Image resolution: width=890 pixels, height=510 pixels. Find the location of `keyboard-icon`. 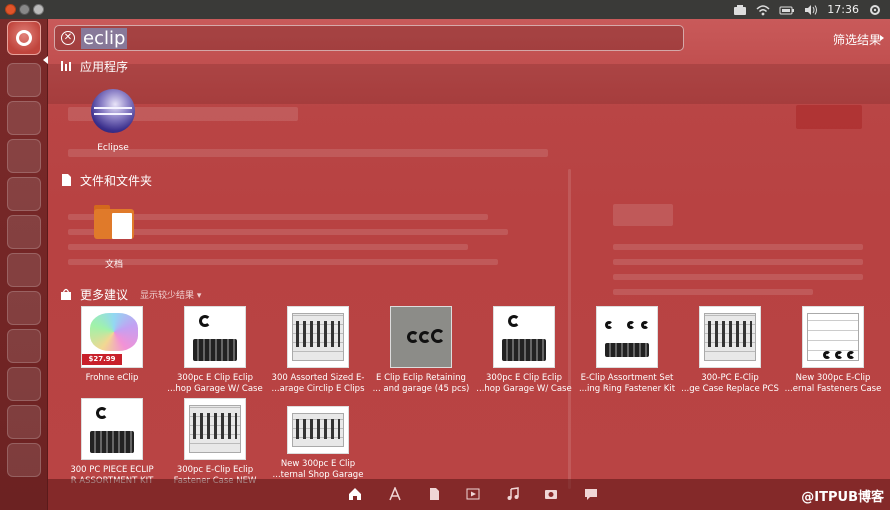

keyboard-icon is located at coordinates (740, 10).